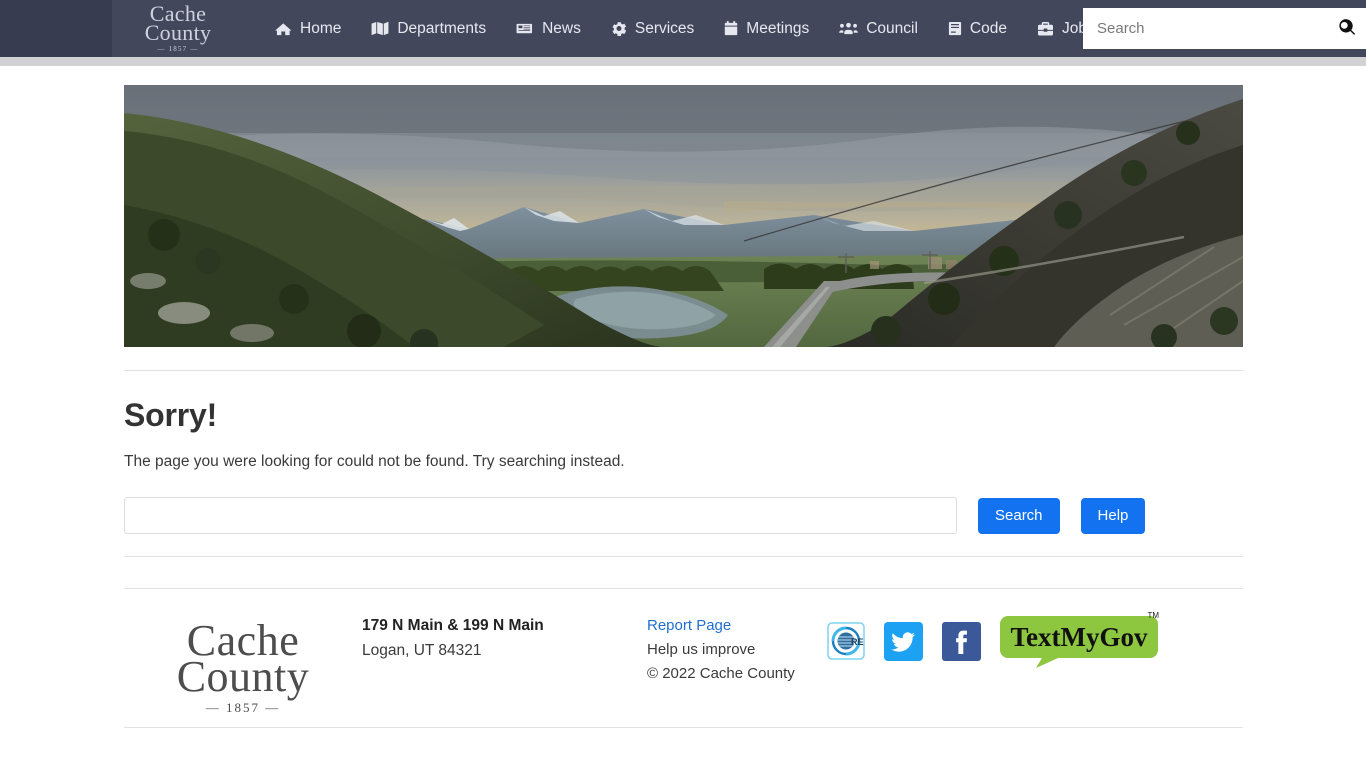 The width and height of the screenshot is (1366, 768). Describe the element at coordinates (731, 28) in the screenshot. I see `calendar-icon` at that location.